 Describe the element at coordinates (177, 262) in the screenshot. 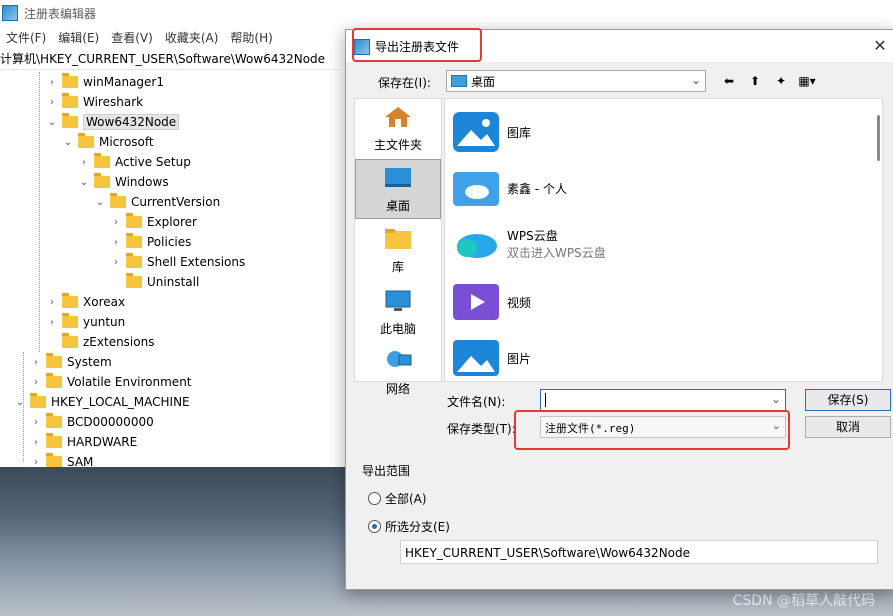

I see `tree-node: › Shell Extensions` at that location.